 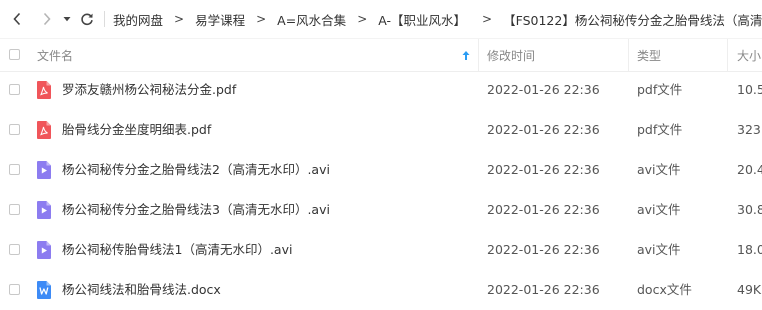 What do you see at coordinates (749, 289) in the screenshot?
I see `file-size: 49KE` at bounding box center [749, 289].